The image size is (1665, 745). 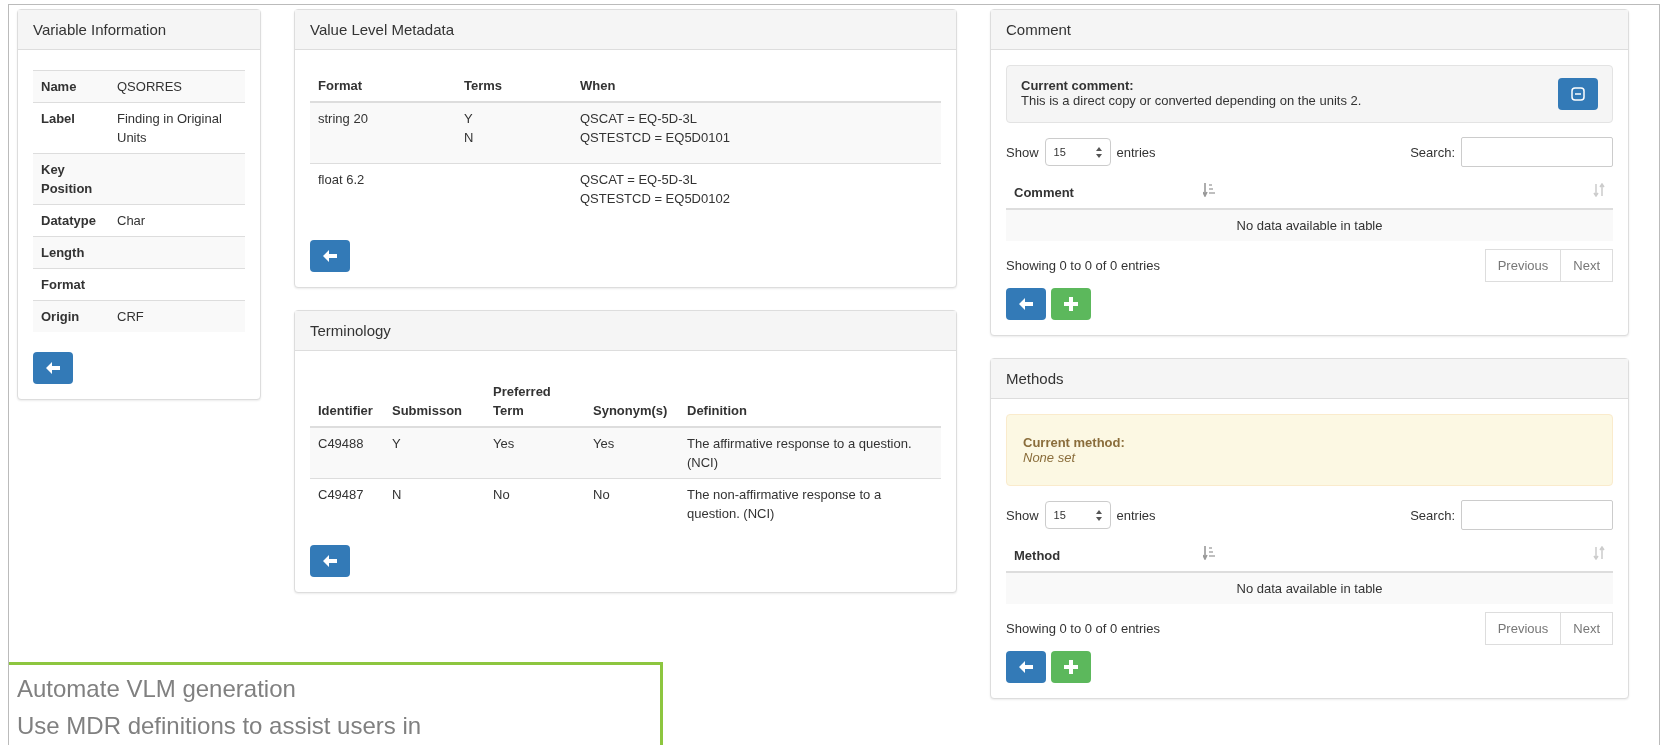 I want to click on panel-title: Comment, so click(x=1309, y=30).